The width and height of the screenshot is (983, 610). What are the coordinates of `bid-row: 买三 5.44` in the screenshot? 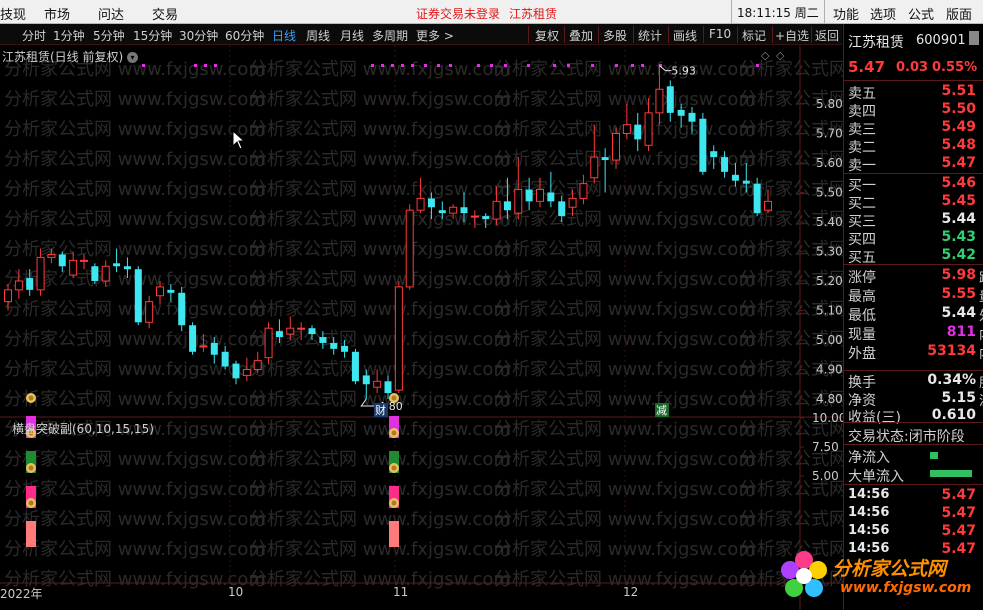 It's located at (914, 220).